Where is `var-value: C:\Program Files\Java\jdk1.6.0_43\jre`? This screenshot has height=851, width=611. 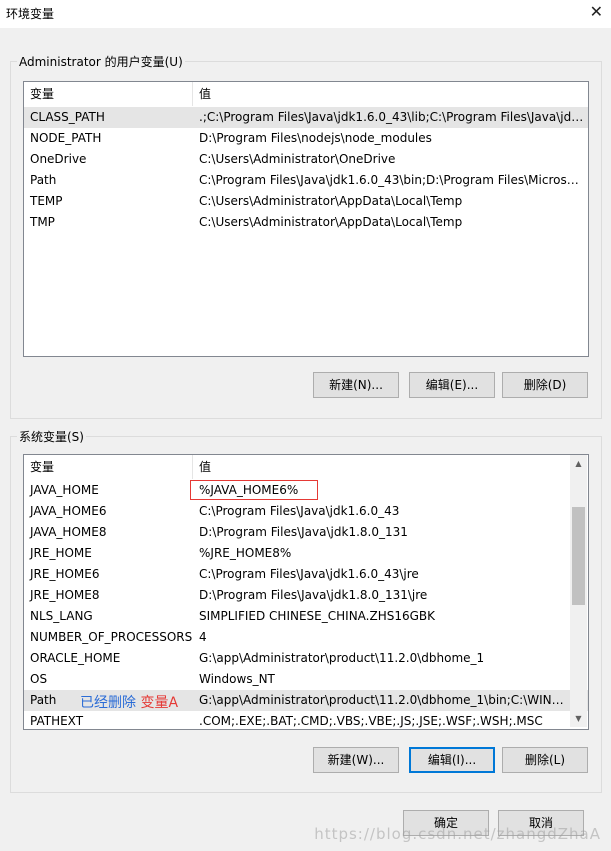
var-value: C:\Program Files\Java\jdk1.6.0_43\jre is located at coordinates (309, 574).